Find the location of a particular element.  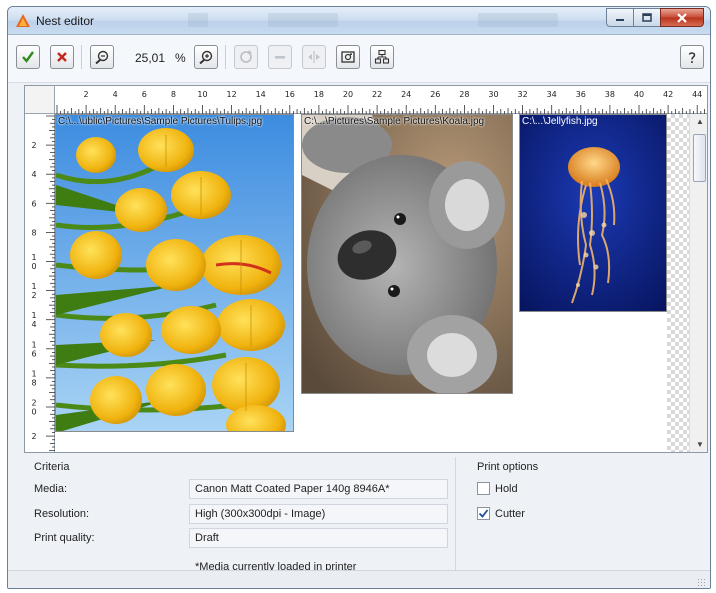

vertical-scrollbar: ▲ ▼ is located at coordinates (698, 283).